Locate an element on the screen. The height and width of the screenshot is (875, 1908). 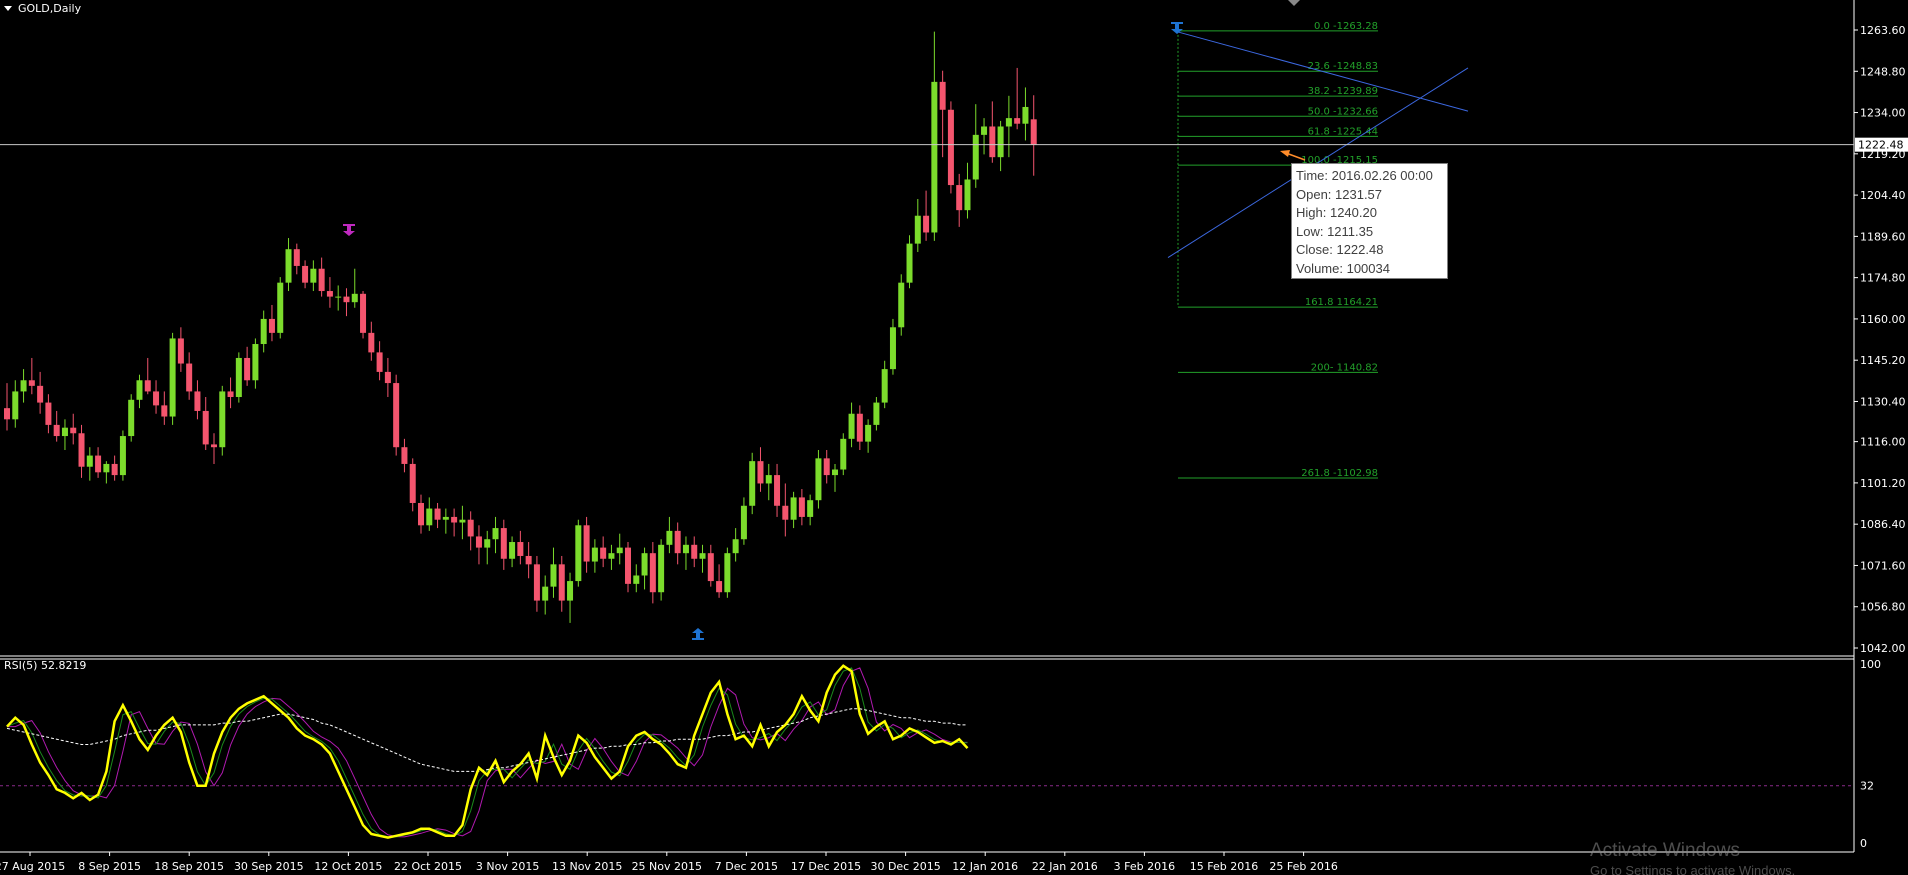
time-tick-label: 3 Feb 2016 is located at coordinates (1144, 866).